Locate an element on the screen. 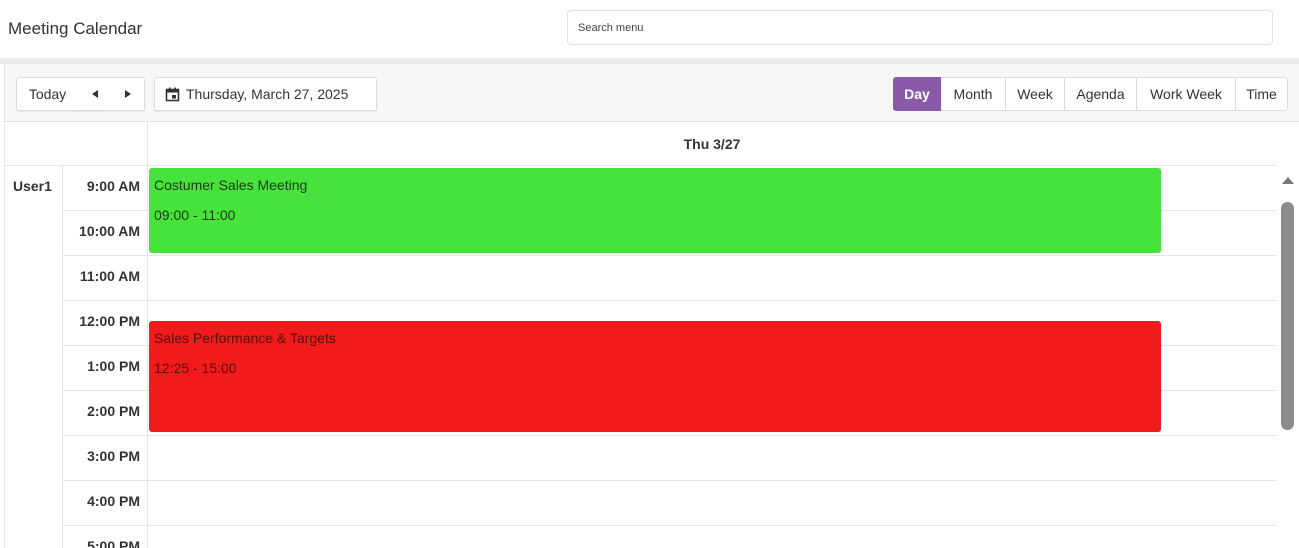 The height and width of the screenshot is (548, 1299). date-picker-button: Thursday, March 27, 2025 is located at coordinates (265, 94).